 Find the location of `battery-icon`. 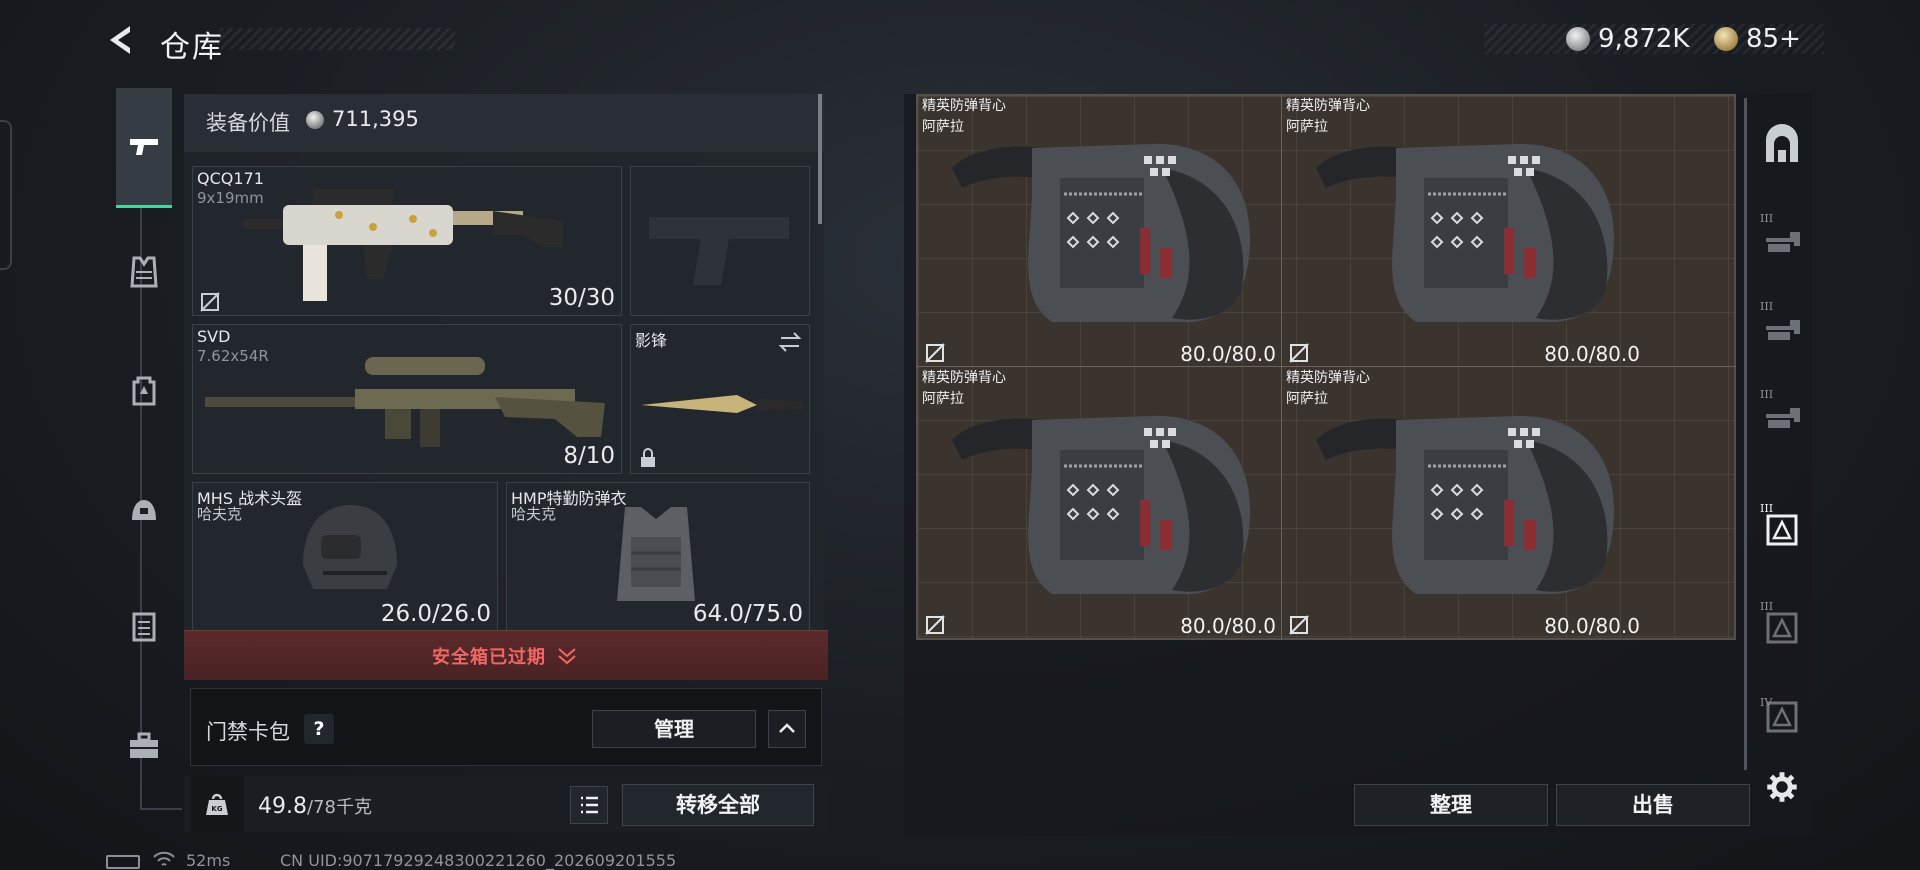

battery-icon is located at coordinates (123, 862).